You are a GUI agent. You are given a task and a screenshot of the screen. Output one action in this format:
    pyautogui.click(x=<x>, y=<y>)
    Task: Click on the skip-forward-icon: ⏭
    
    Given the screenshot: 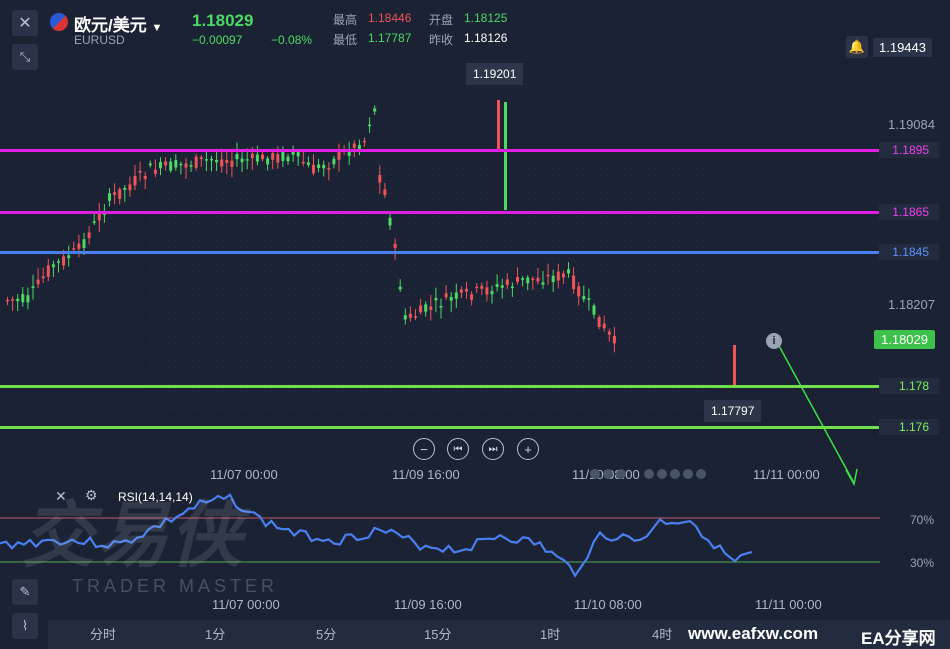 What is the action you would take?
    pyautogui.click(x=493, y=449)
    